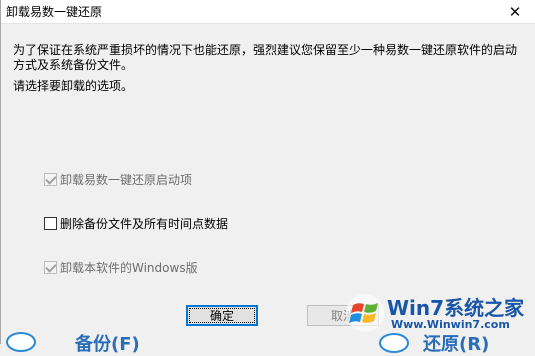 The width and height of the screenshot is (535, 356). I want to click on window-title: 卸载易数一键还原, so click(54, 12).